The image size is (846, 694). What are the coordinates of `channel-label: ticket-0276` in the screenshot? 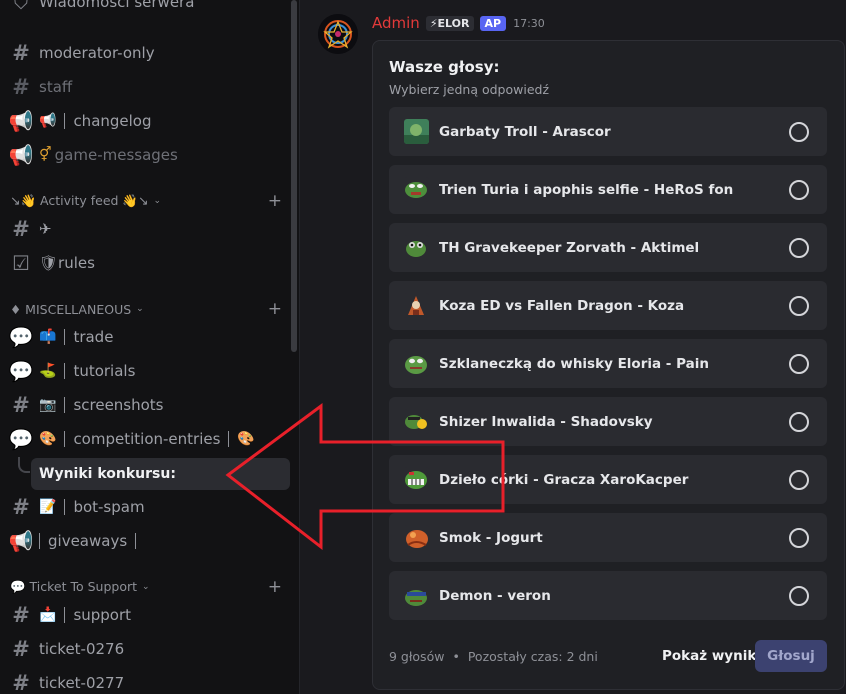 It's located at (82, 649).